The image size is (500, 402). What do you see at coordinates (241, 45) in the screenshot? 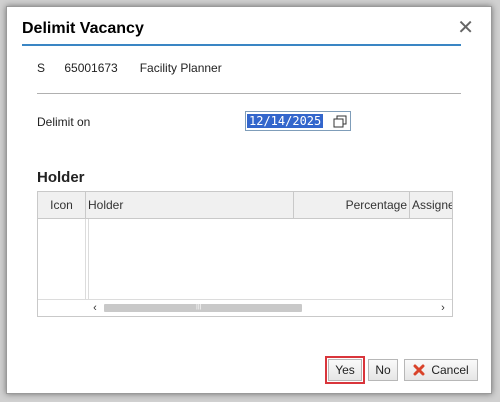
I see `title-divider` at bounding box center [241, 45].